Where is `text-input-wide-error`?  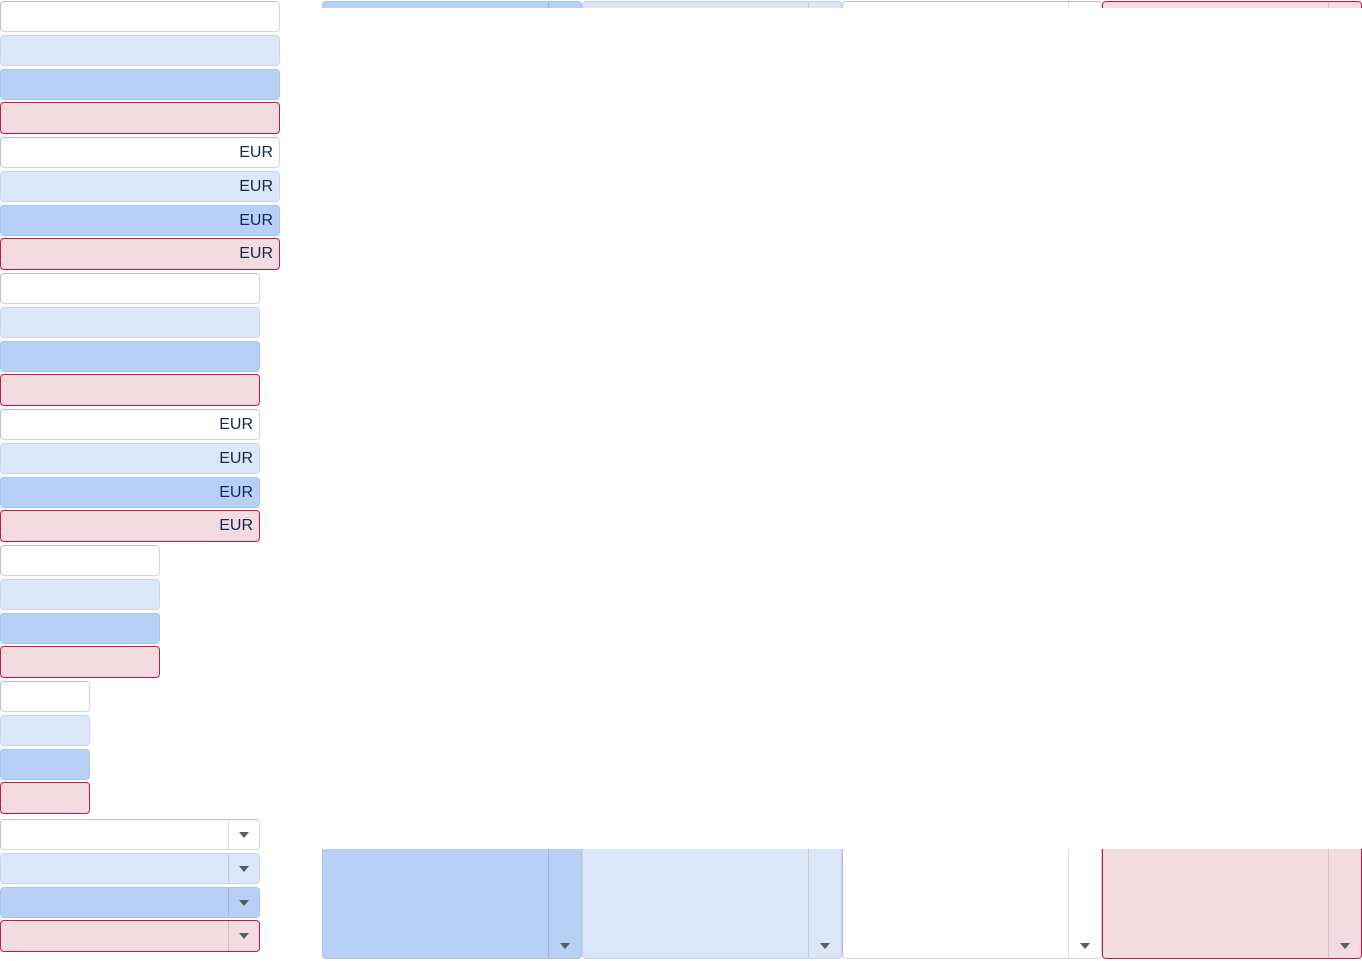
text-input-wide-error is located at coordinates (140, 118).